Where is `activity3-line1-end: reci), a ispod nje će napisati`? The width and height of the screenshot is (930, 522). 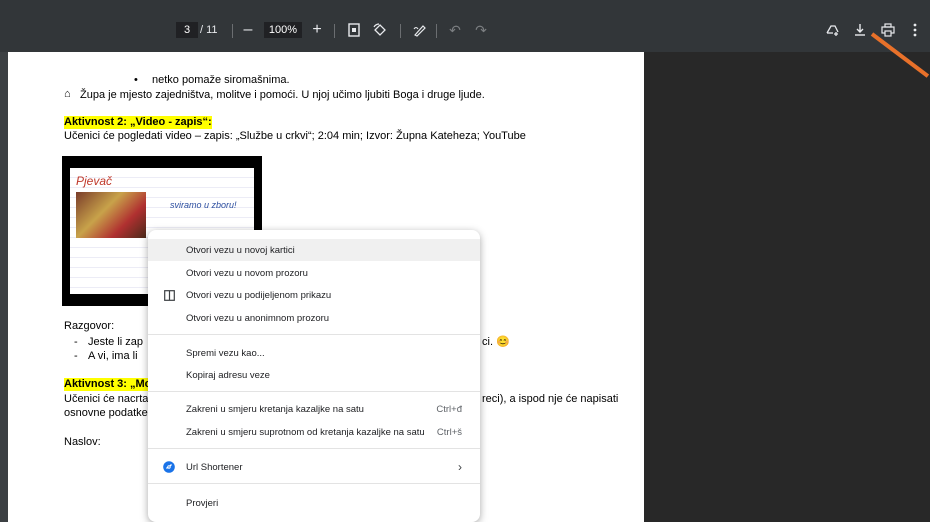 activity3-line1-end: reci), a ispod nje će napisati is located at coordinates (550, 399).